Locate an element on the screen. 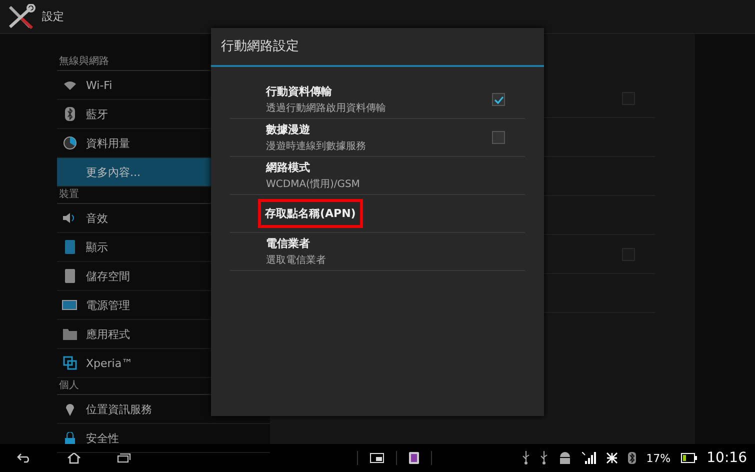  no-wifi-icon is located at coordinates (612, 458).